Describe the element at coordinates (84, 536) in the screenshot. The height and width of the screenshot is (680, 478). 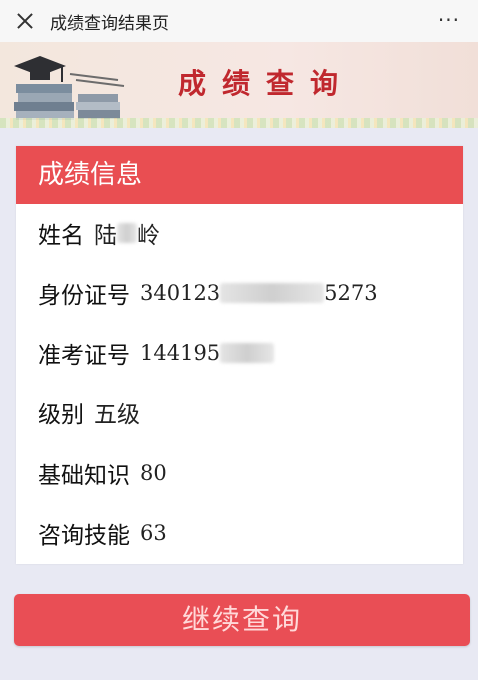
I see `consulting-skill-label: 咨询技能` at that location.